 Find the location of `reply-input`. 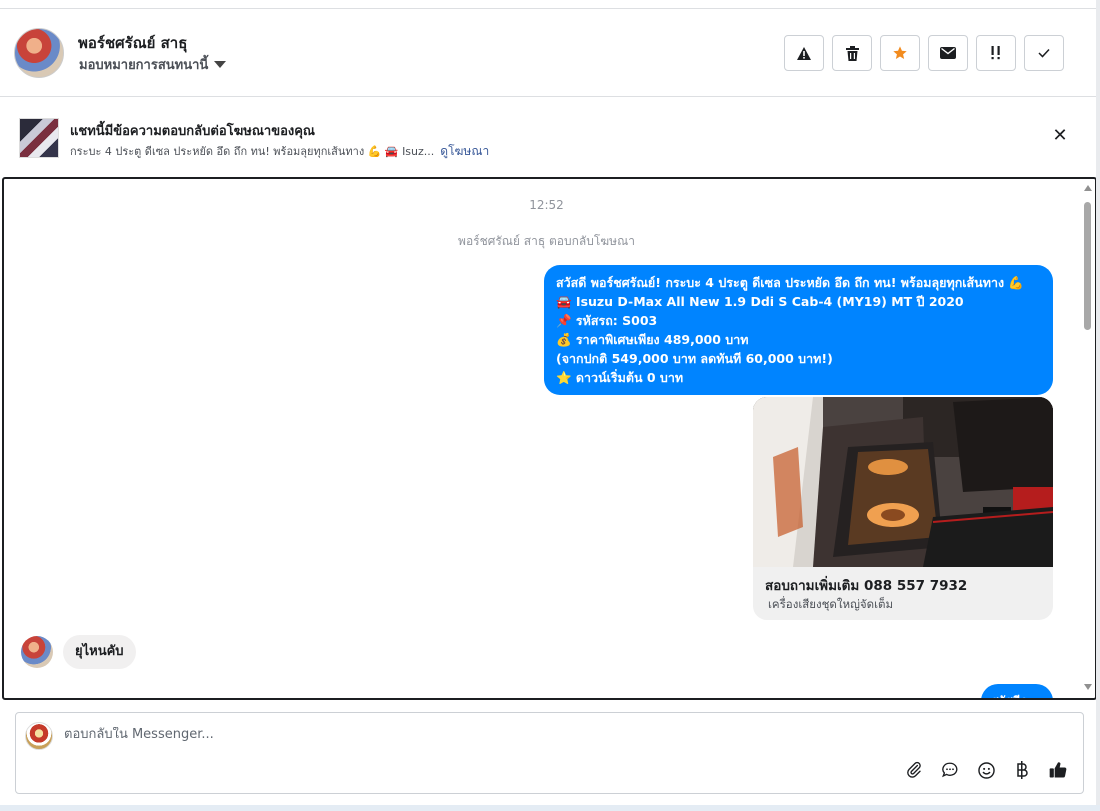

reply-input is located at coordinates (514, 734).